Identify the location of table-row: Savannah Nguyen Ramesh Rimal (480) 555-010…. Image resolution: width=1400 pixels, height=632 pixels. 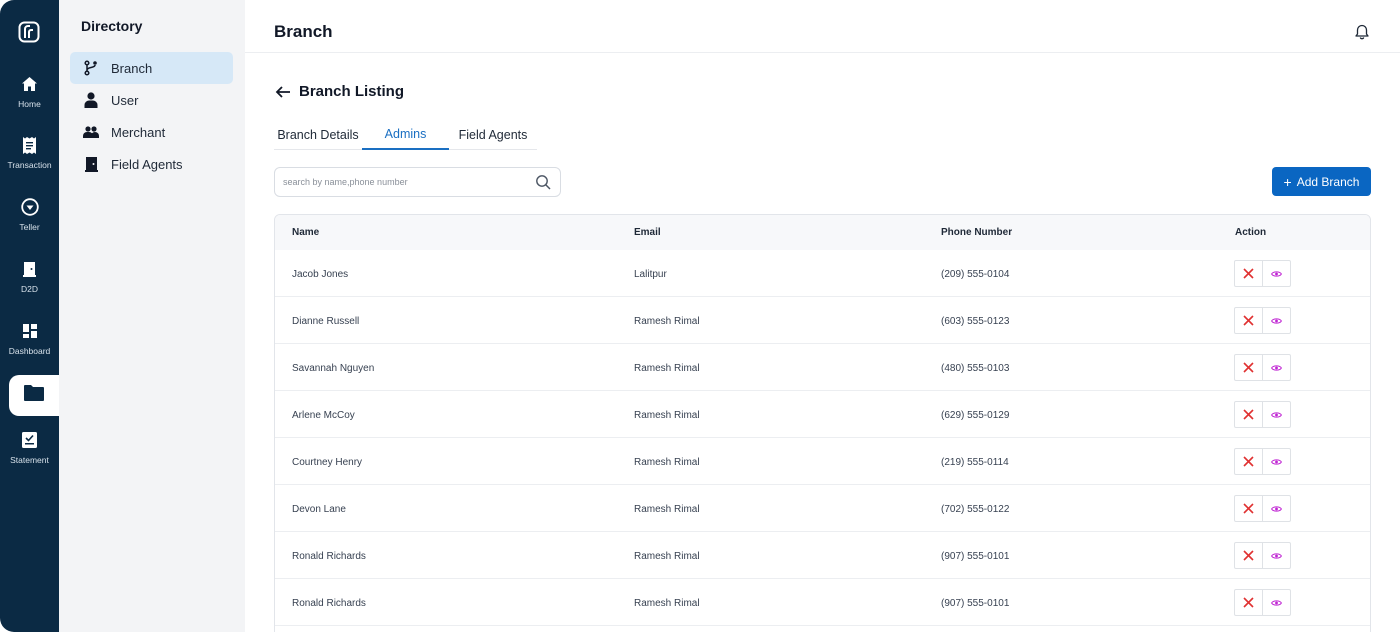
(822, 367).